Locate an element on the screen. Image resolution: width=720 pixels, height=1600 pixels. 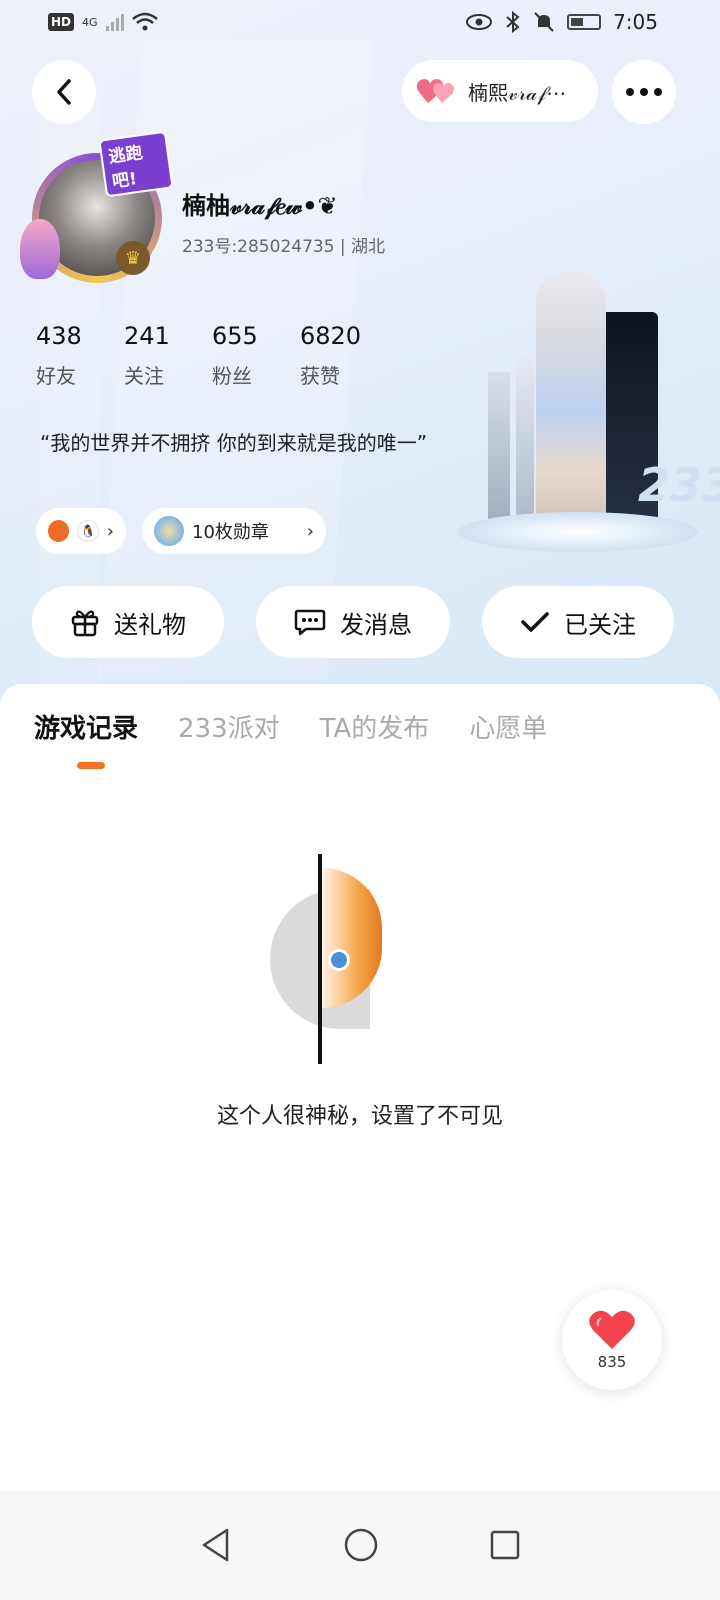
tab-233-party: 233派对 is located at coordinates (229, 726).